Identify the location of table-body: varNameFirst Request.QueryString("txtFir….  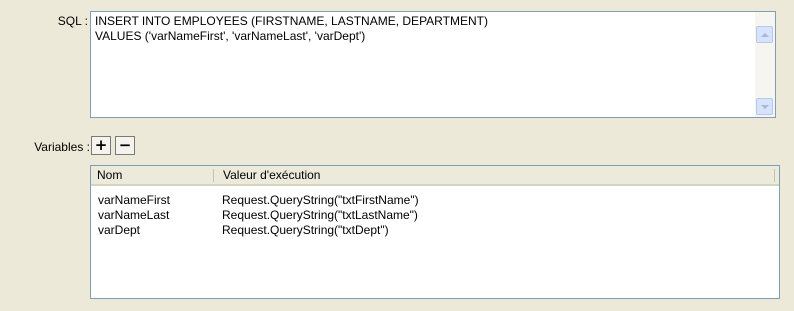
(435, 215).